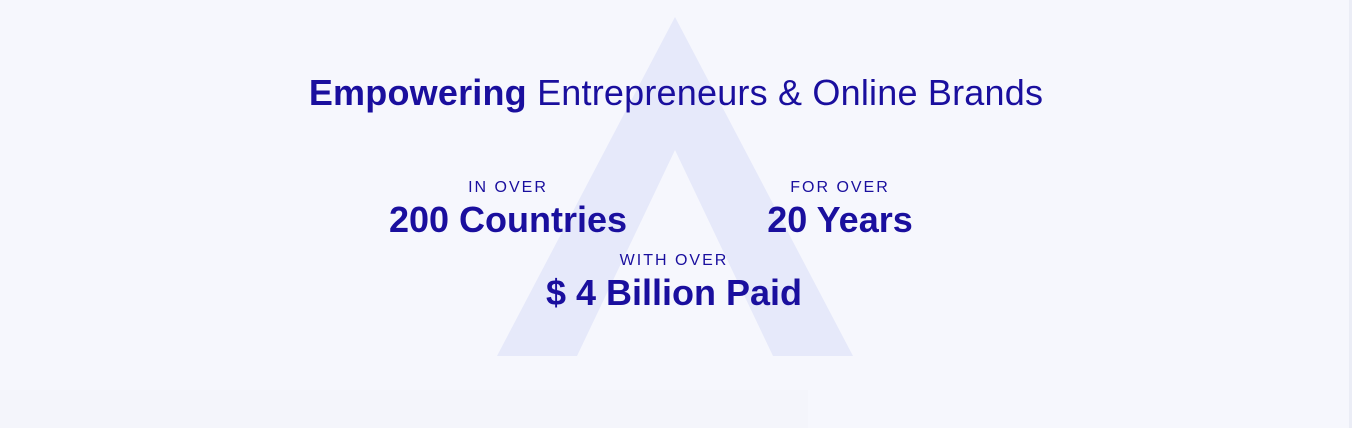 This screenshot has width=1352, height=428. What do you see at coordinates (404, 409) in the screenshot?
I see `bottom-band` at bounding box center [404, 409].